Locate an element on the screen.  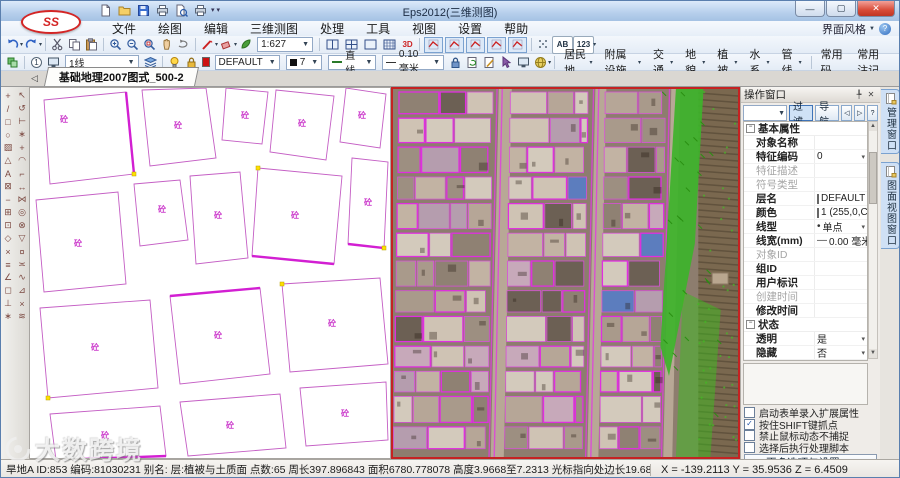
group-icon: ⊡ is located at coordinates (8, 225).